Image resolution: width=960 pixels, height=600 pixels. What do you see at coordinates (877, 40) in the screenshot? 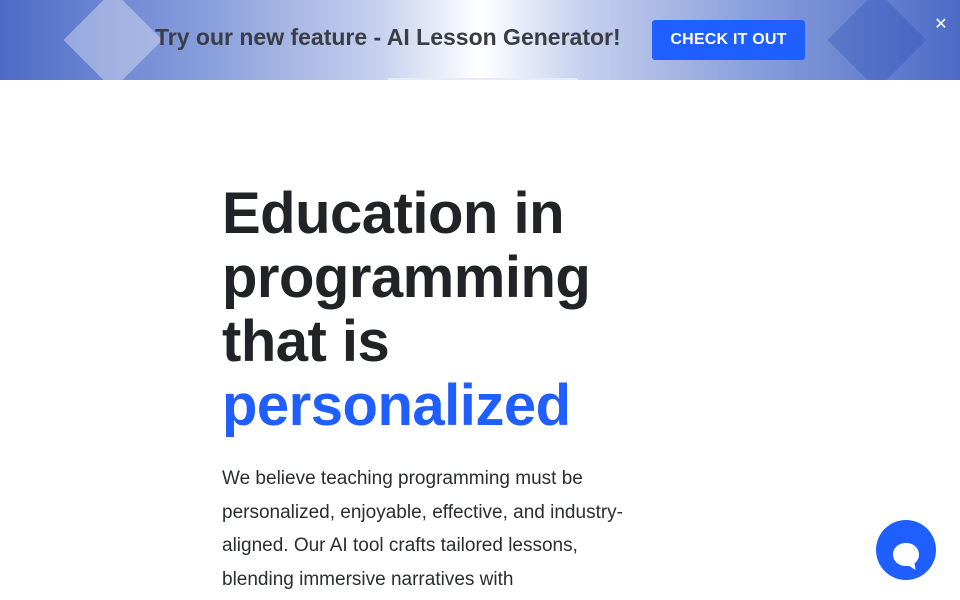
I see `banner-decoration-right` at bounding box center [877, 40].